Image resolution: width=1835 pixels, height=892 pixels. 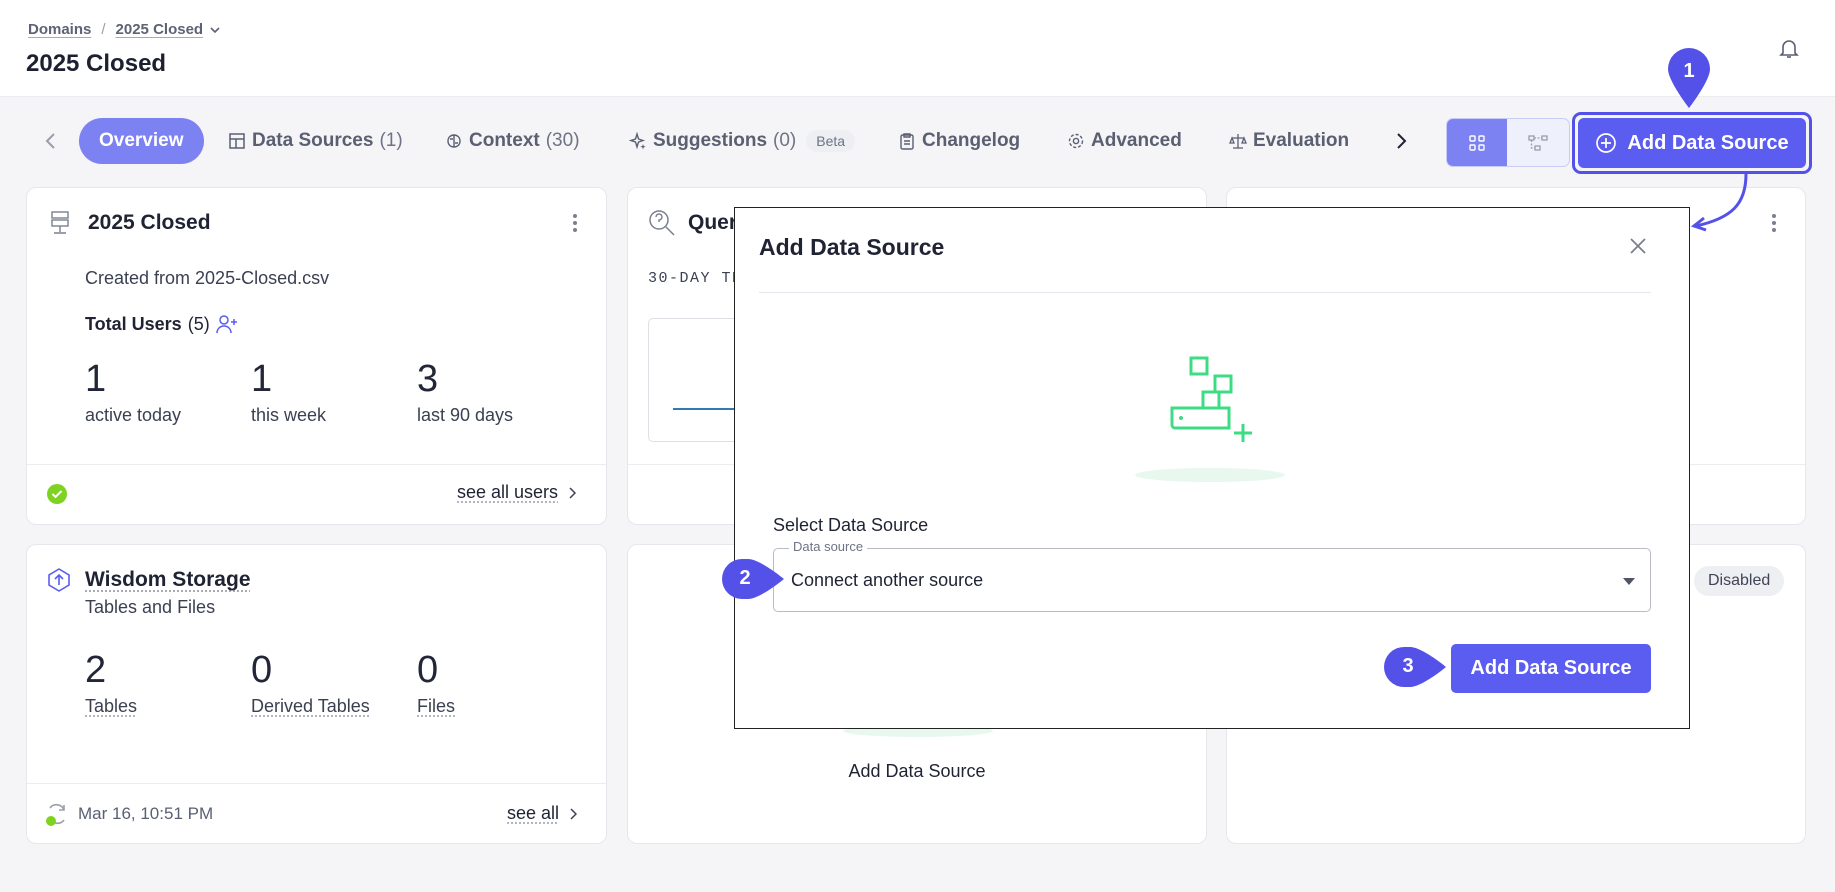 I want to click on tab-overview-label: Overview, so click(x=141, y=140).